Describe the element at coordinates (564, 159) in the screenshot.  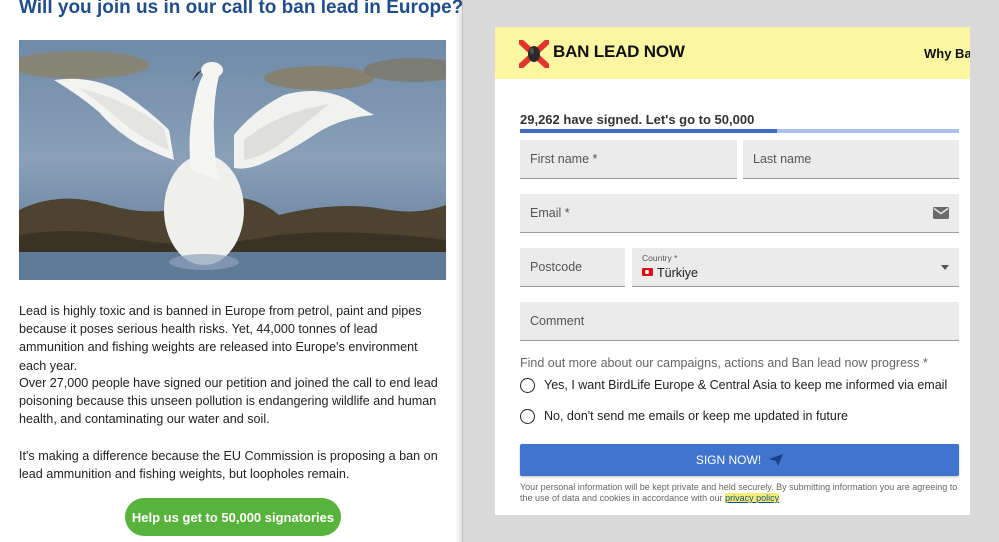
I see `first-name-placeholder: First name *` at that location.